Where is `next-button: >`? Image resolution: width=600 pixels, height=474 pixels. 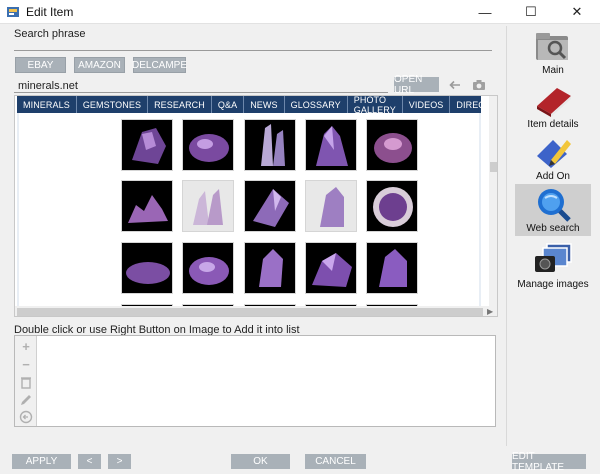
next-button: > is located at coordinates (119, 461).